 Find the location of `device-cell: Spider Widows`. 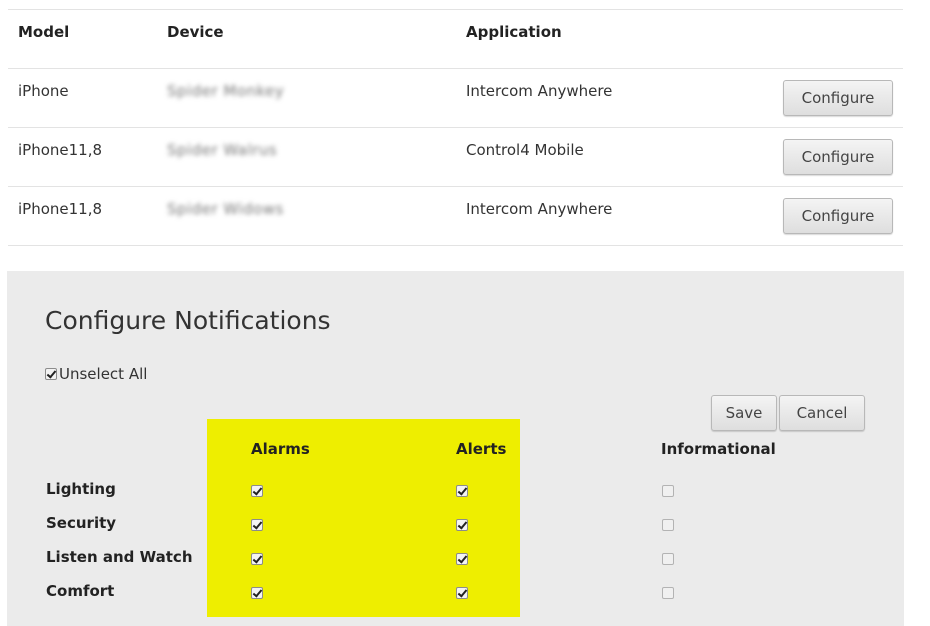

device-cell: Spider Widows is located at coordinates (225, 209).